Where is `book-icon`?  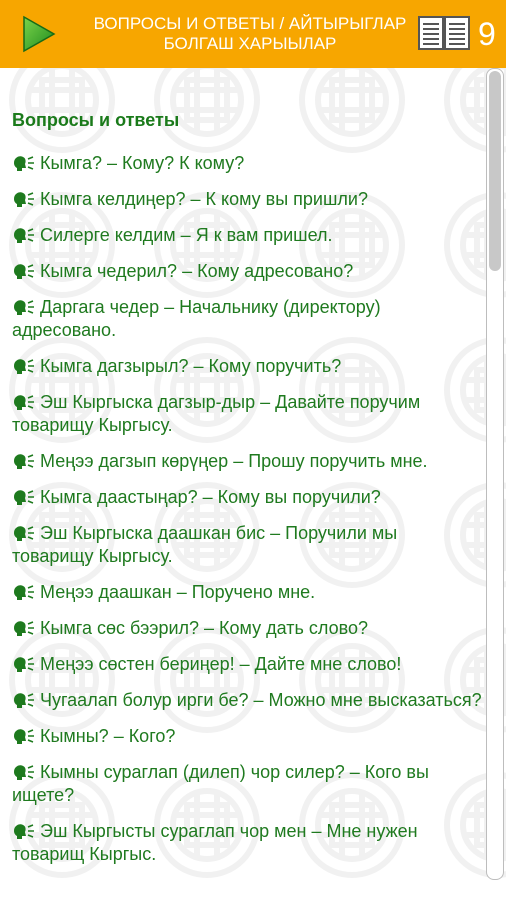 book-icon is located at coordinates (444, 33).